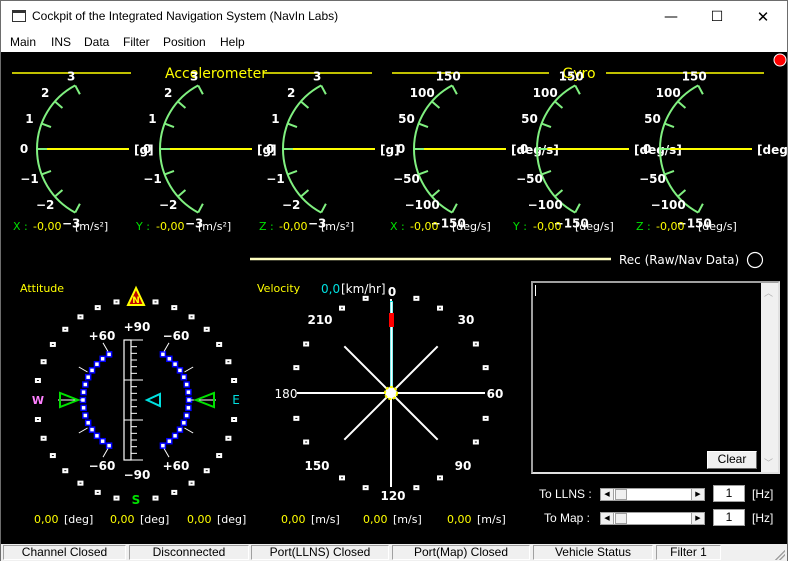 This screenshot has width=788, height=561. Describe the element at coordinates (61, 42) in the screenshot. I see `menu-ins: INS` at that location.